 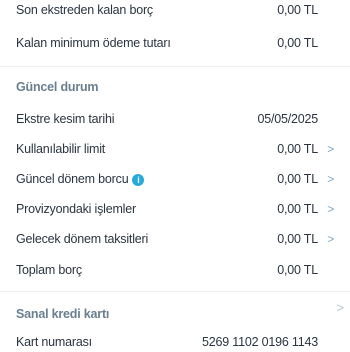 I want to click on future-installments-value: 0,00 TL, so click(x=297, y=239).